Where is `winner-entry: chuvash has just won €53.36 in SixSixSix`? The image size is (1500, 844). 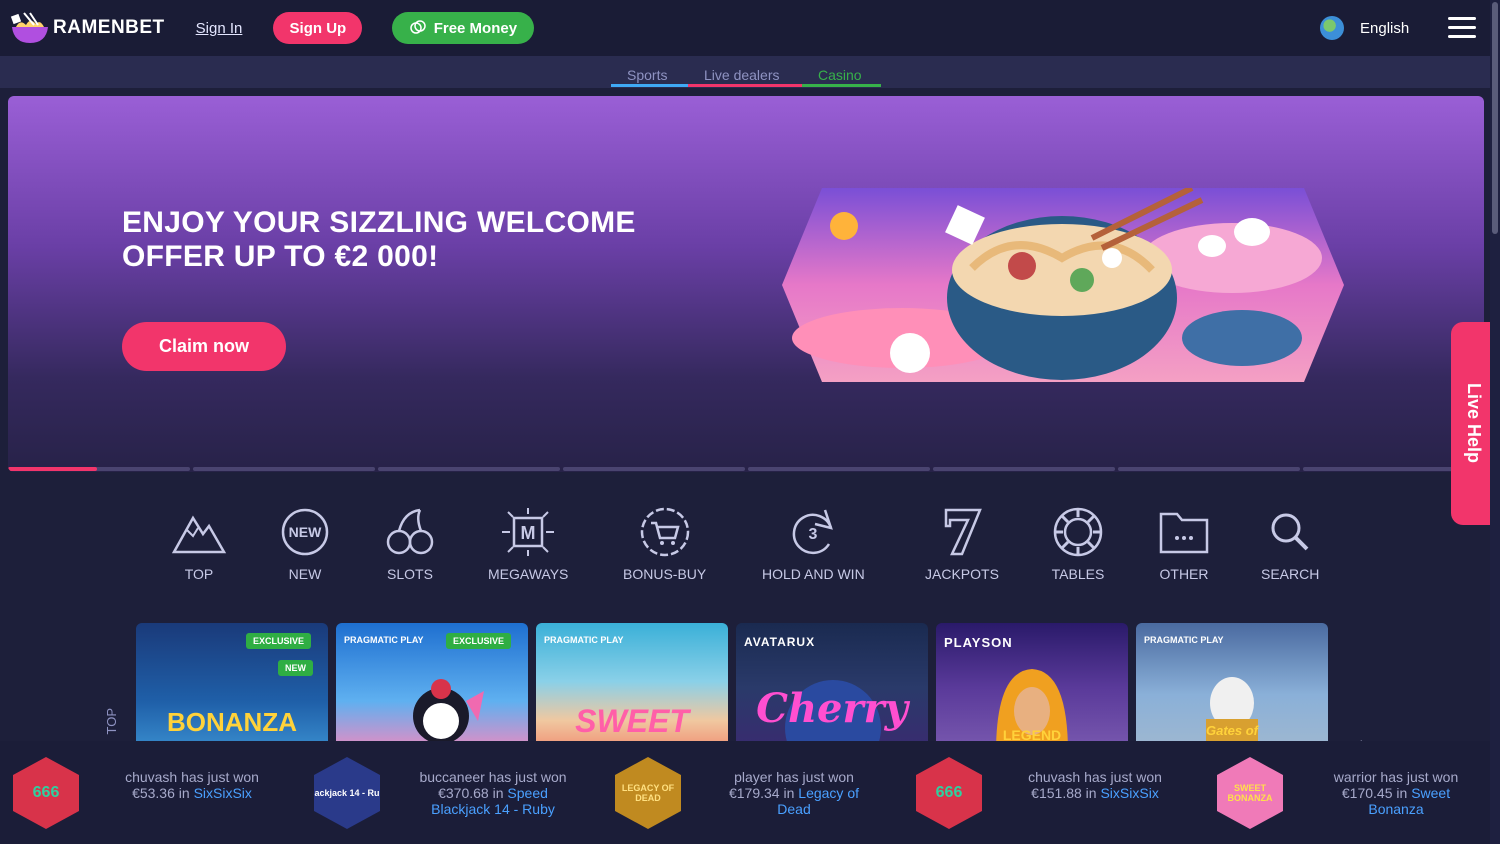 winner-entry: chuvash has just won €53.36 in SixSixSix is located at coordinates (192, 785).